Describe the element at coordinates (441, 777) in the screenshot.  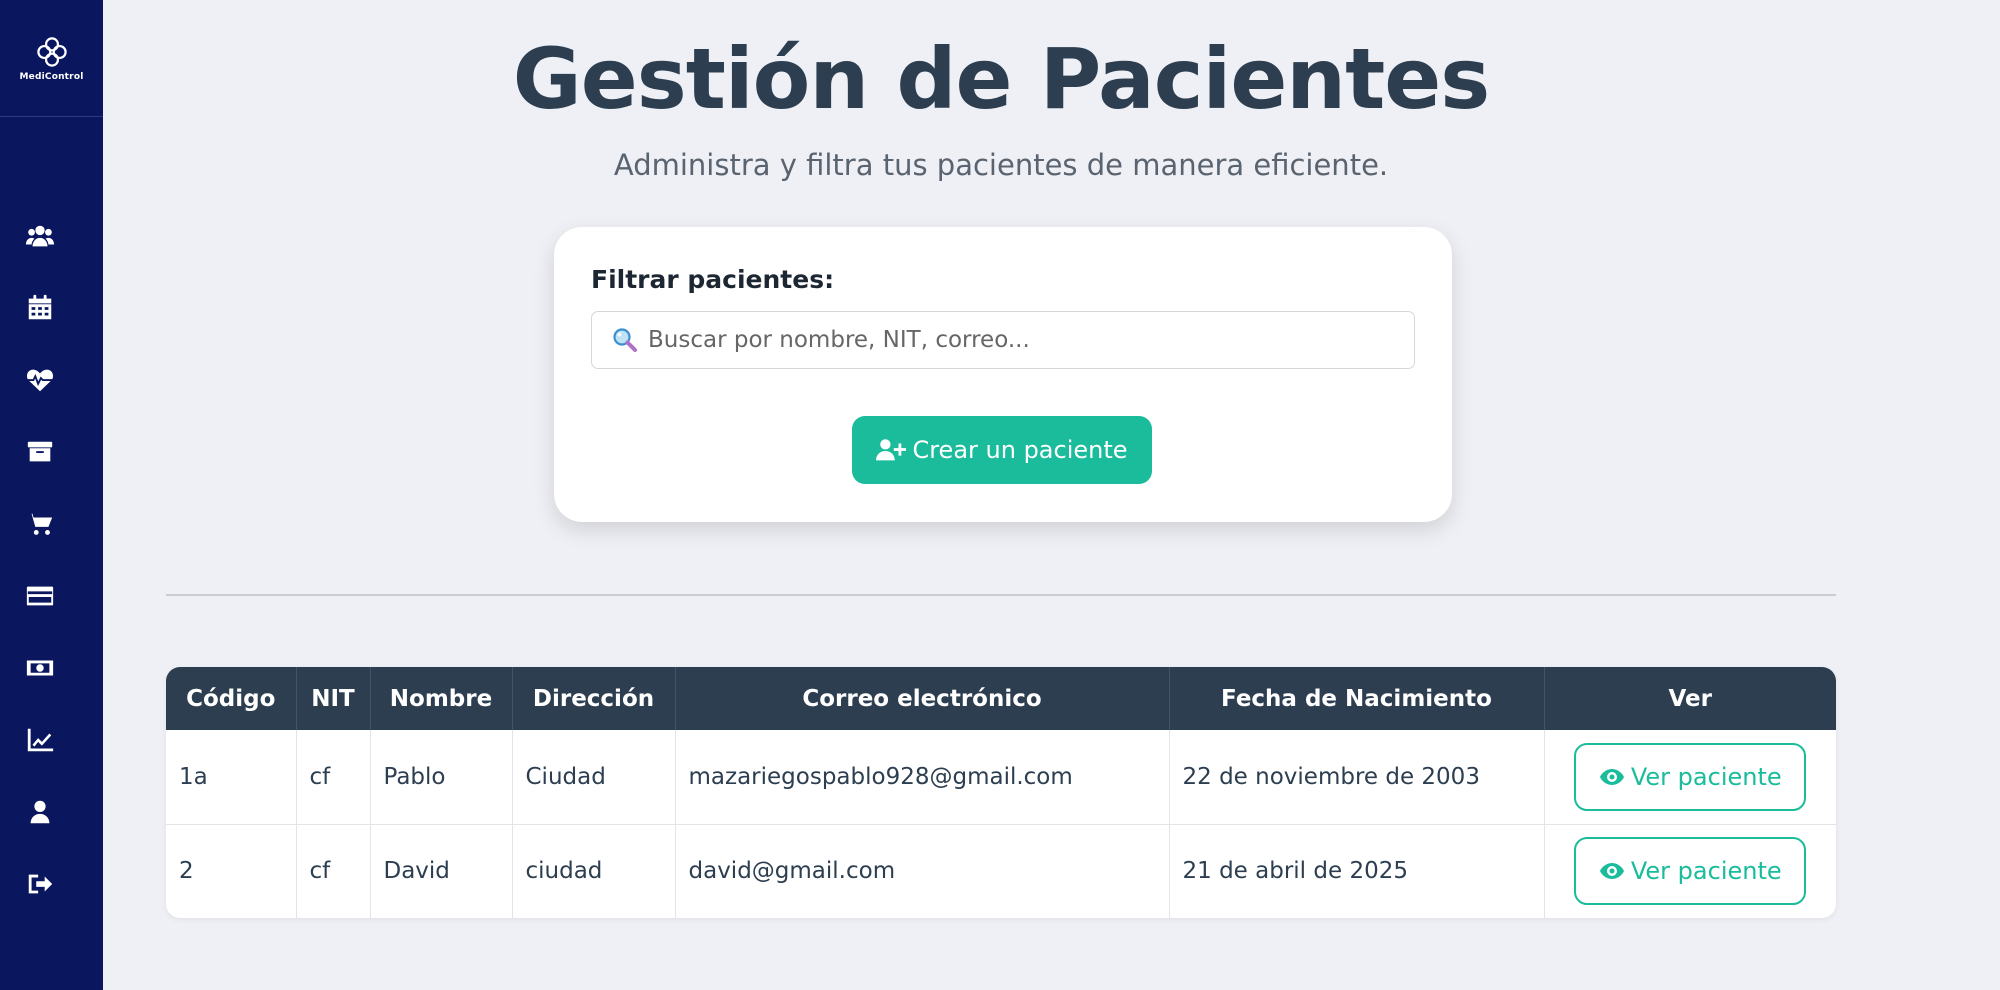
I see `cell-nombre: Pablo` at that location.